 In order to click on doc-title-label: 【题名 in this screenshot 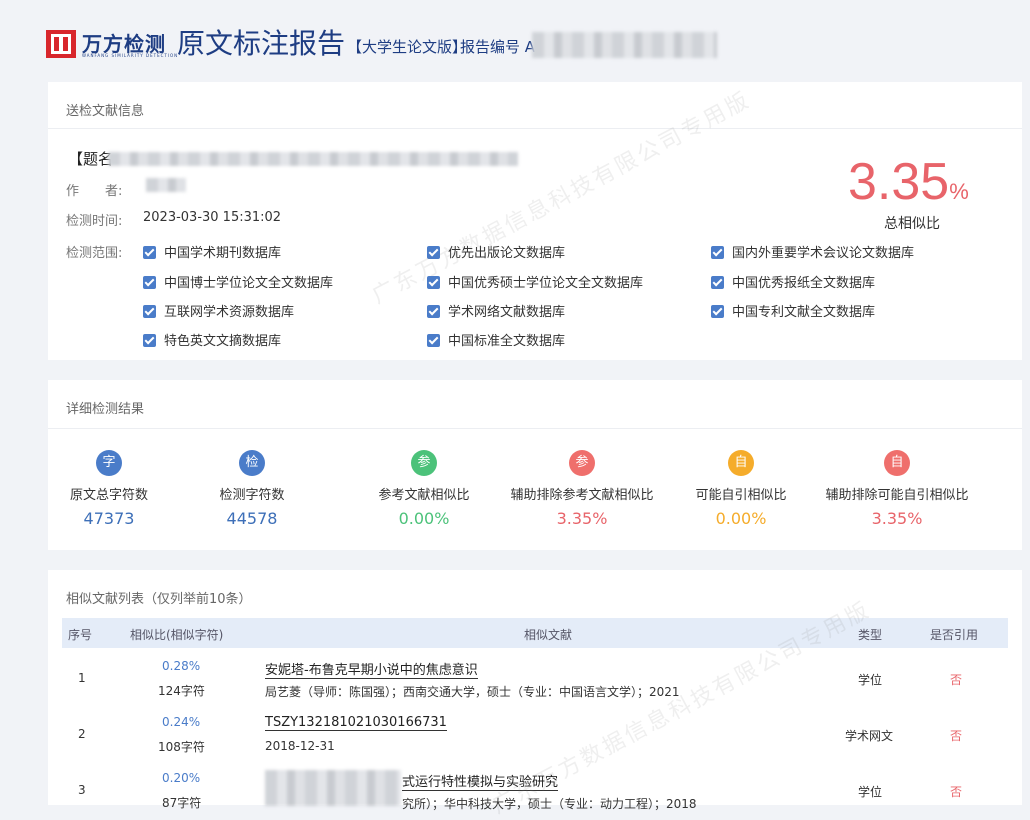, I will do `click(91, 159)`.